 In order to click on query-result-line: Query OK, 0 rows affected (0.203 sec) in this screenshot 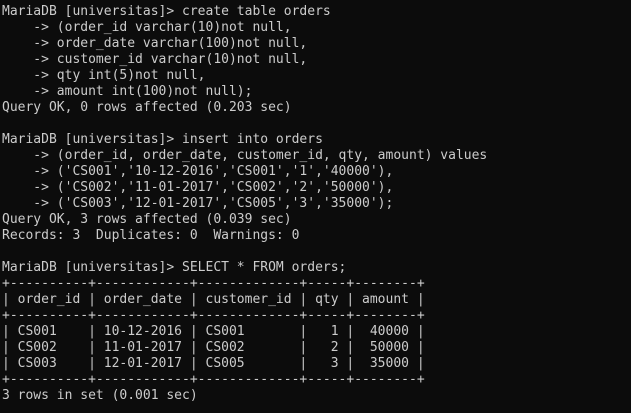, I will do `click(147, 107)`.